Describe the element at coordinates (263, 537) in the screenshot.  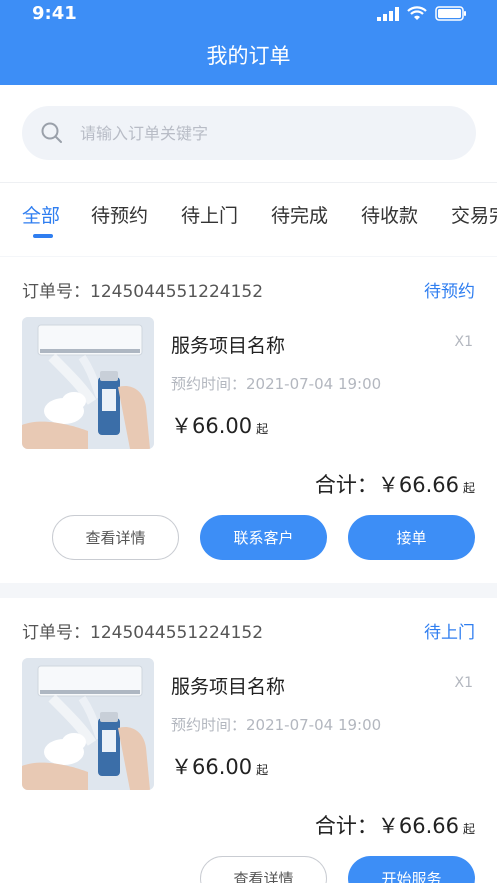
I see `contact-customer-button: 联系客户` at that location.